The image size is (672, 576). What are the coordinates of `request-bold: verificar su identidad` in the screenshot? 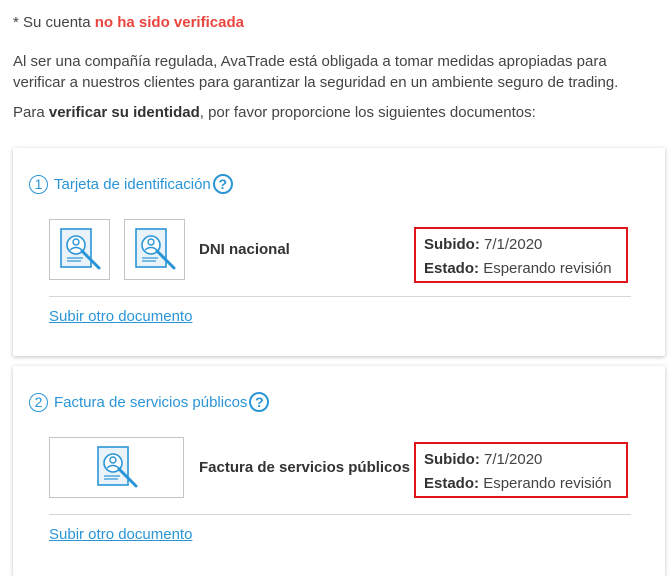 It's located at (124, 112).